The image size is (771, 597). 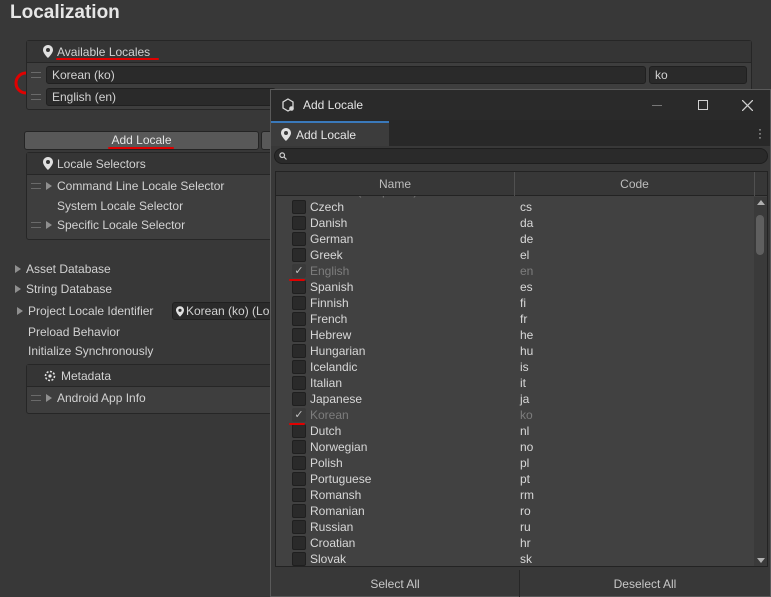 I want to click on locale-name: Danish, so click(x=329, y=223).